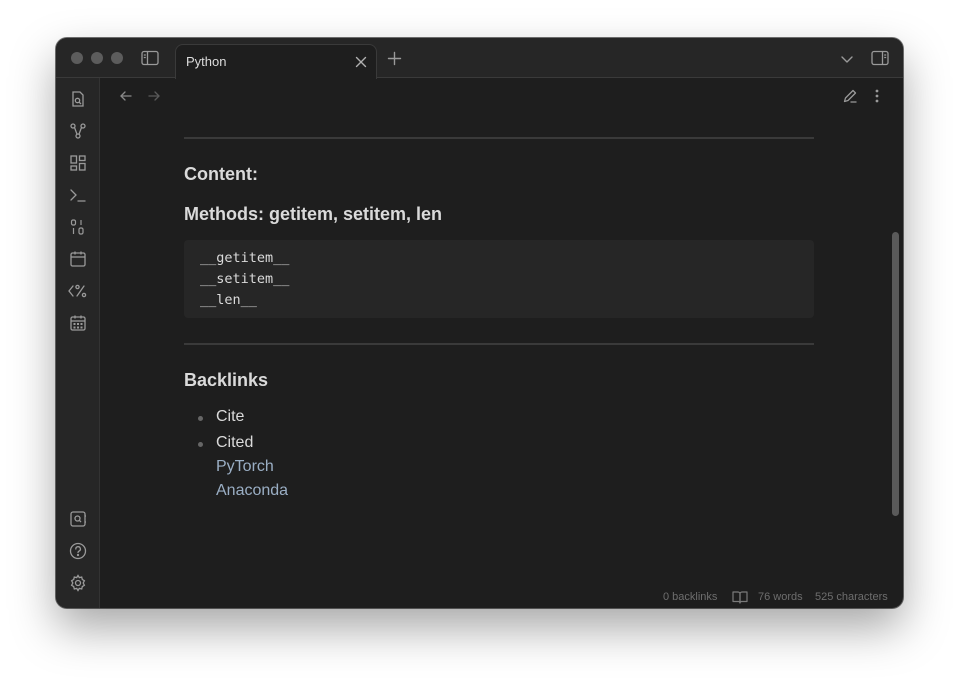 This screenshot has height=683, width=959. I want to click on templater-icon, so click(78, 291).